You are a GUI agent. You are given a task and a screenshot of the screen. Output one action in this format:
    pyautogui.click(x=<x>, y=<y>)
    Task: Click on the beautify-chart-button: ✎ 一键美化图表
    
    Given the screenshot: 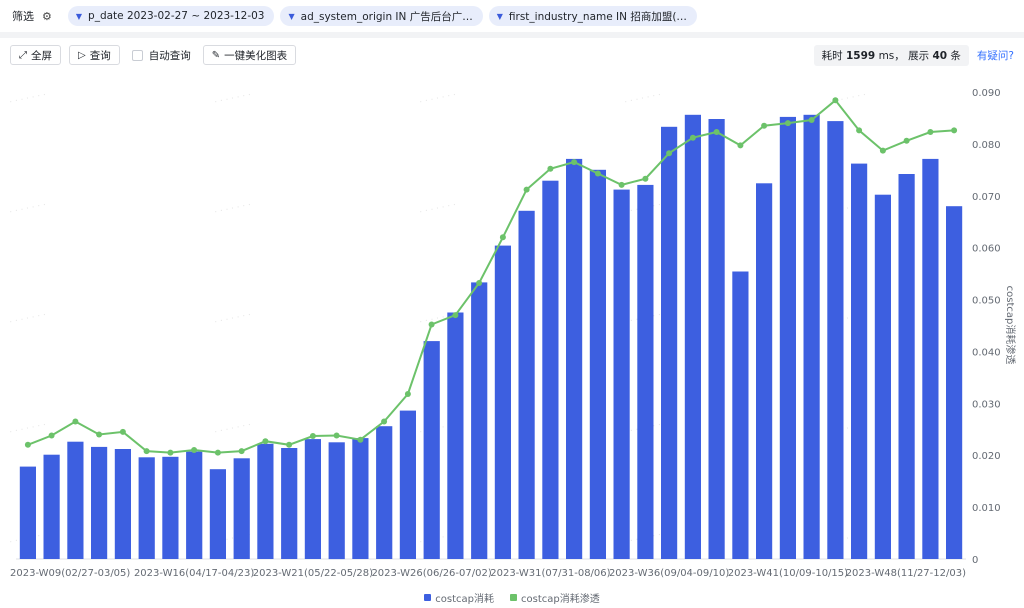 What is the action you would take?
    pyautogui.click(x=249, y=55)
    